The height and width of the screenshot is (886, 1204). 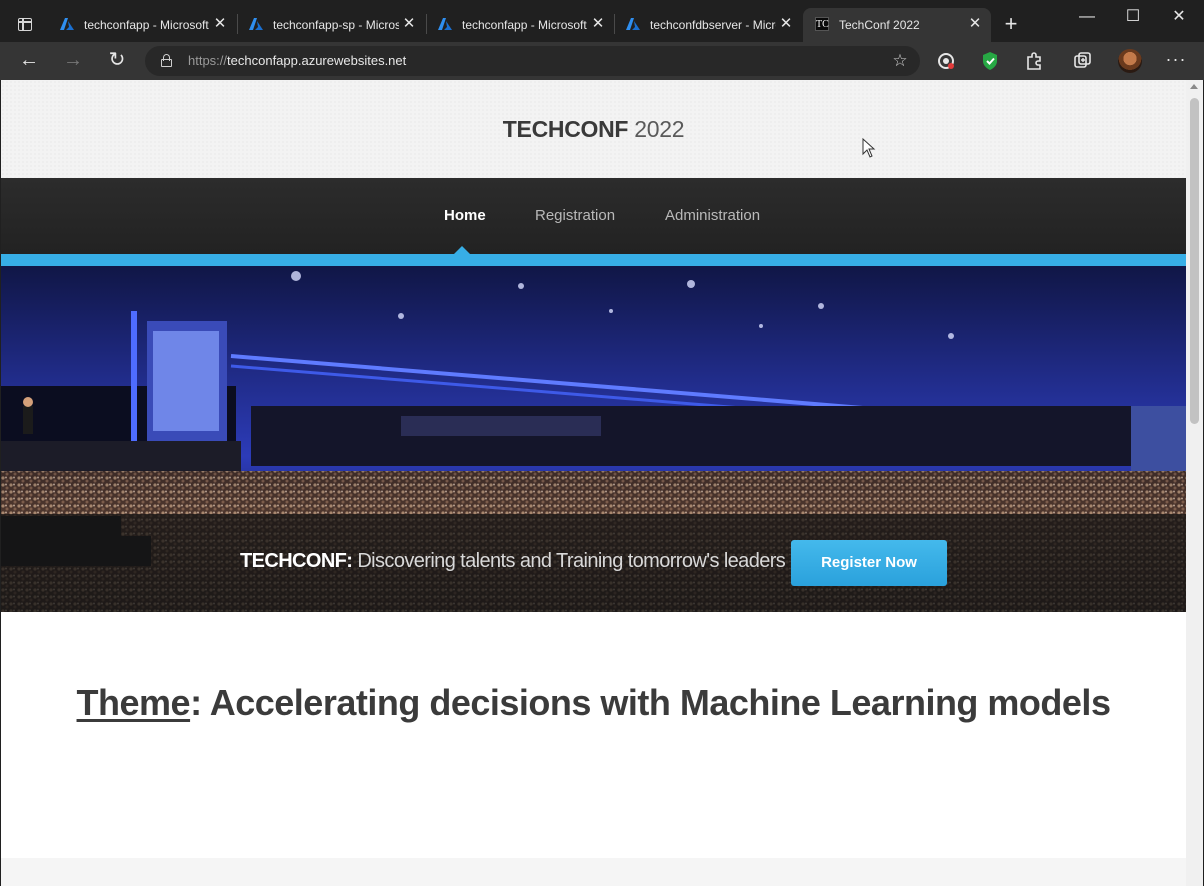 I want to click on refresh-button: ↻, so click(x=117, y=61).